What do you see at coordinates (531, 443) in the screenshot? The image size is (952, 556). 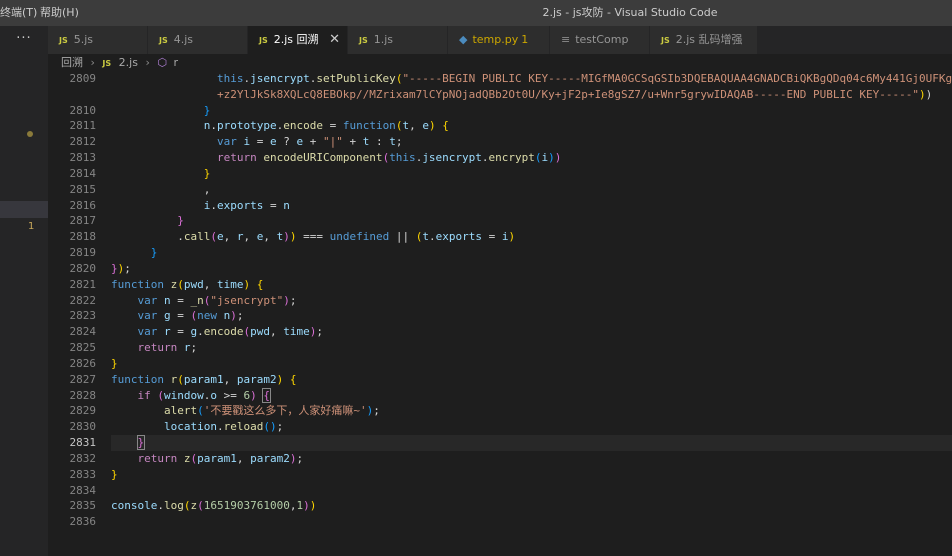 I see `code-line-current: }` at bounding box center [531, 443].